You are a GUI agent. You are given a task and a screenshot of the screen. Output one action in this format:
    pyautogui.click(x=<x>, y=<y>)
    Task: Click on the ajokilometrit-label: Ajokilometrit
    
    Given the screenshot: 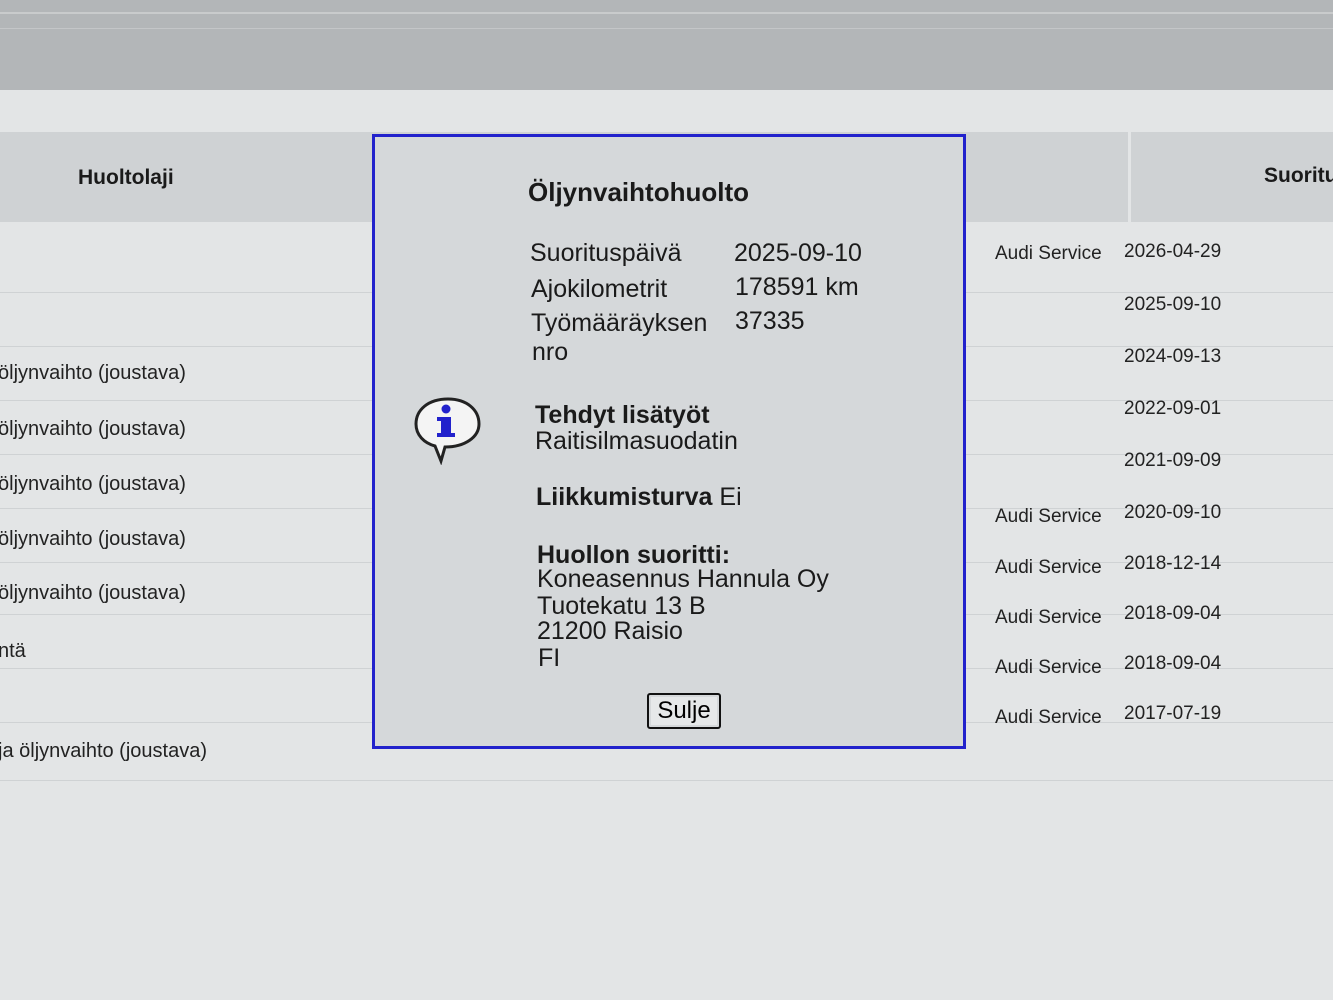 What is the action you would take?
    pyautogui.click(x=599, y=289)
    